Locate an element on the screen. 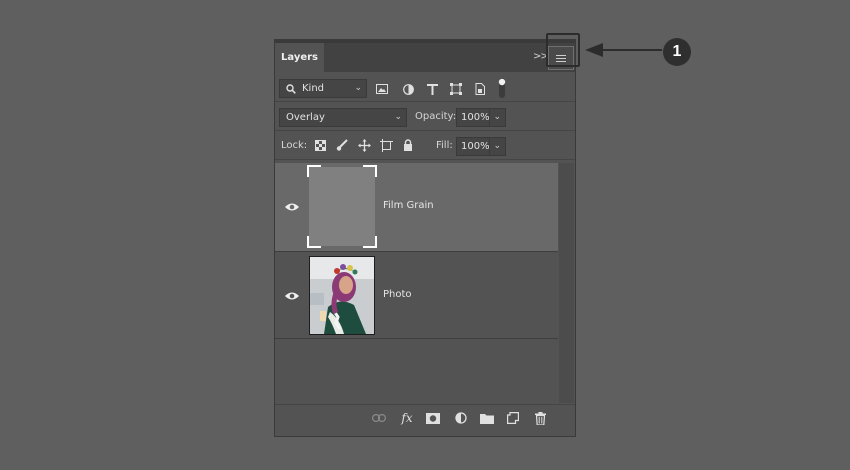 This screenshot has height=470, width=850. fill-field: 100% ⌄ is located at coordinates (481, 146).